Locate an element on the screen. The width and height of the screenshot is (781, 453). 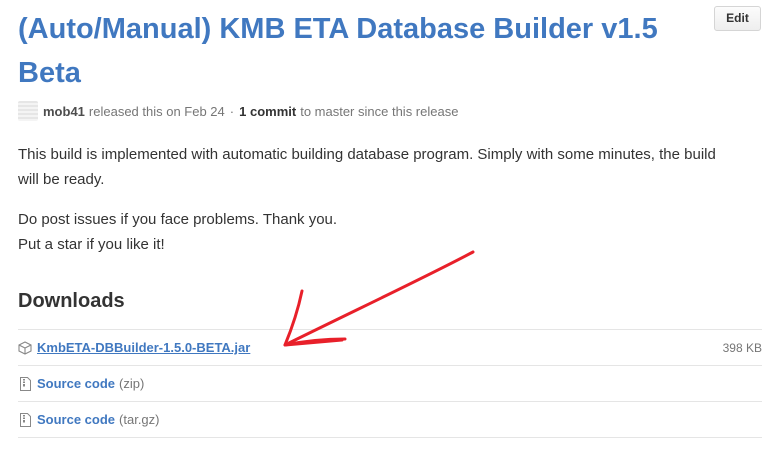
commits-suffix: to master since this release is located at coordinates (379, 111).